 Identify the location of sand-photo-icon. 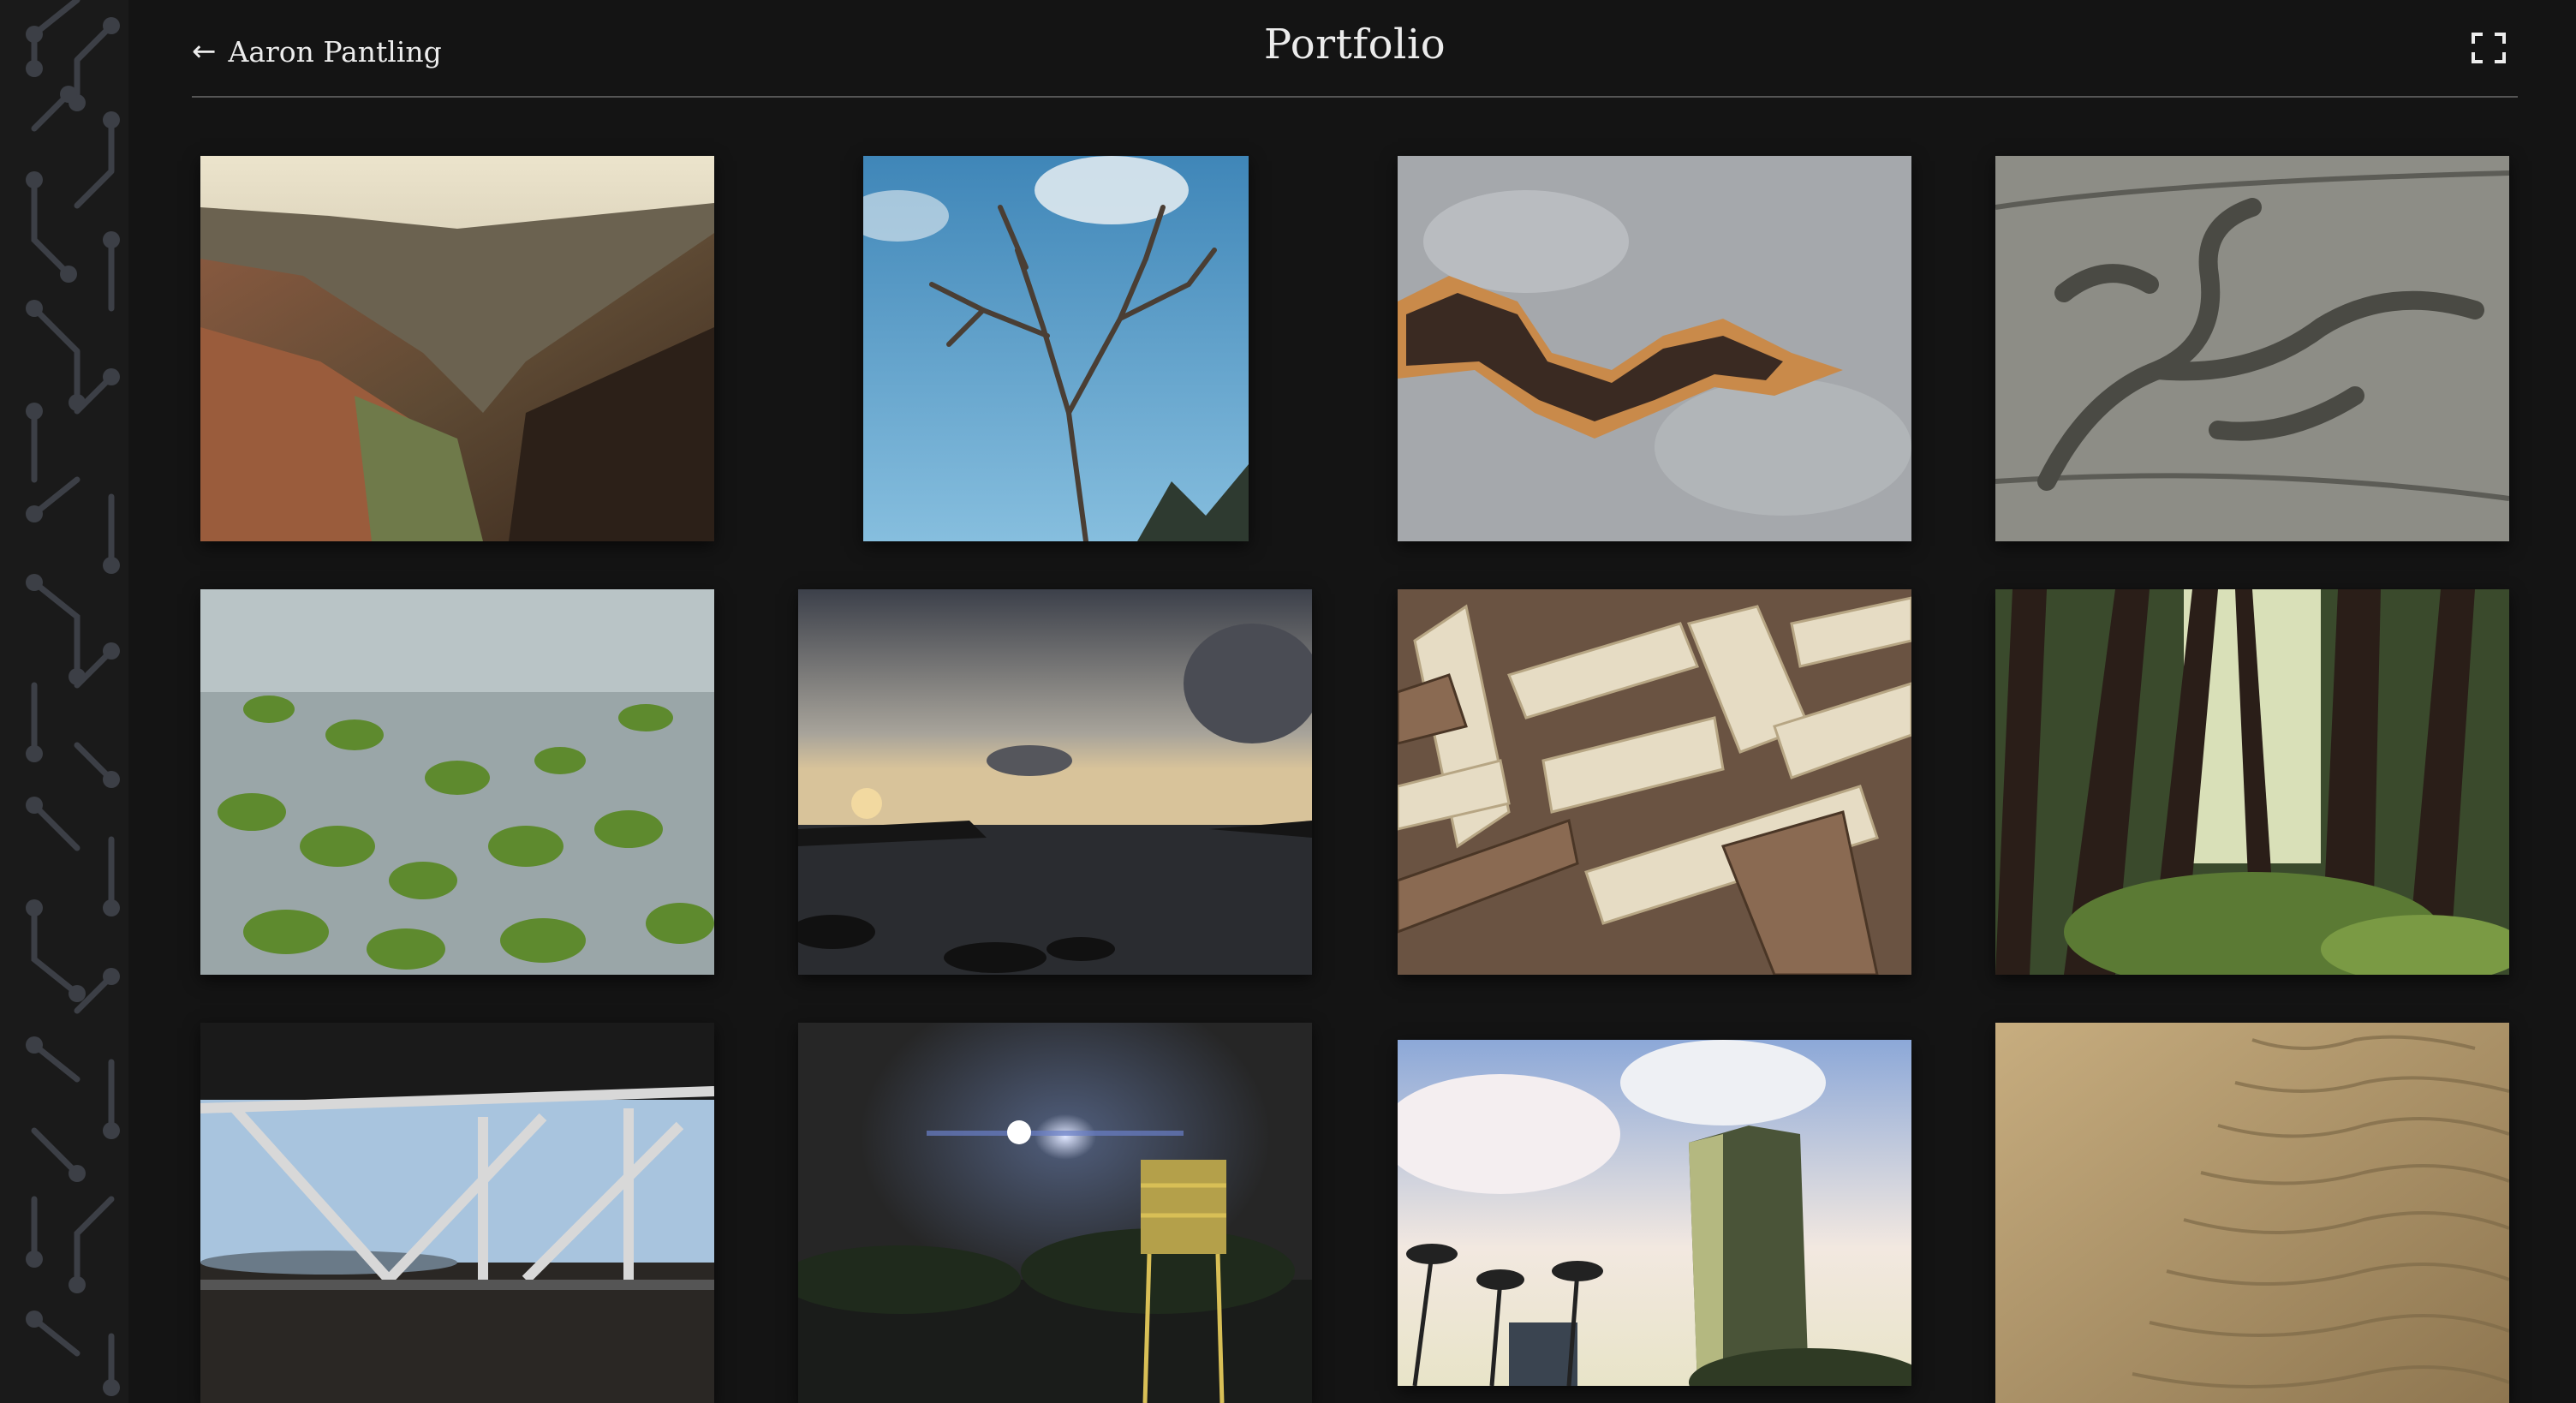
(2252, 1213).